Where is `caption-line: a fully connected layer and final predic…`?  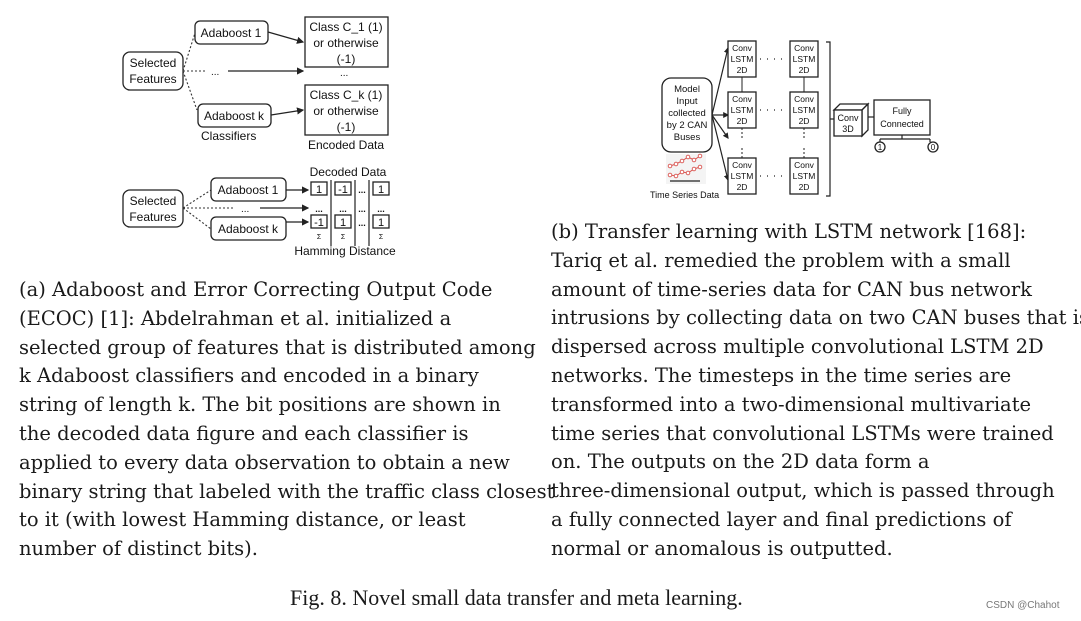 caption-line: a fully connected layer and final predic… is located at coordinates (781, 519).